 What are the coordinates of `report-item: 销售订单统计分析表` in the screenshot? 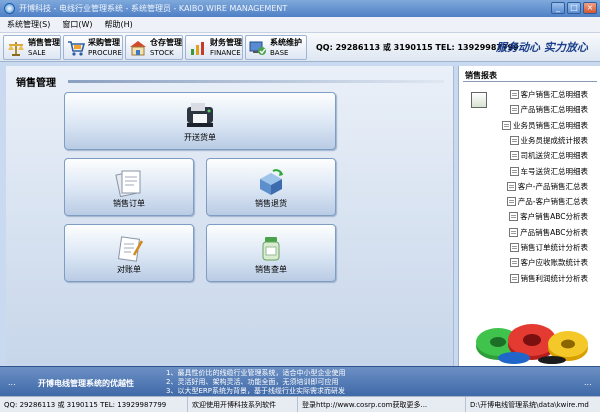 It's located at (549, 247).